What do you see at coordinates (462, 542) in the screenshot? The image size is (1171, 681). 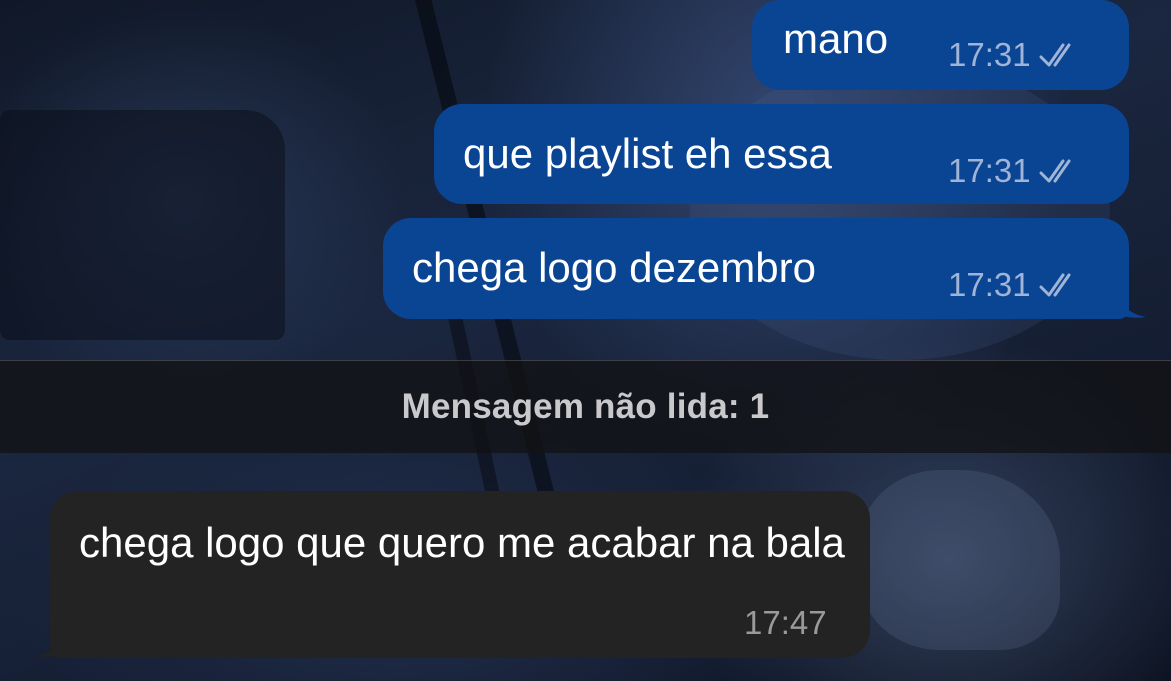 I see `message-text: chega logo que quero me acabar na bala` at bounding box center [462, 542].